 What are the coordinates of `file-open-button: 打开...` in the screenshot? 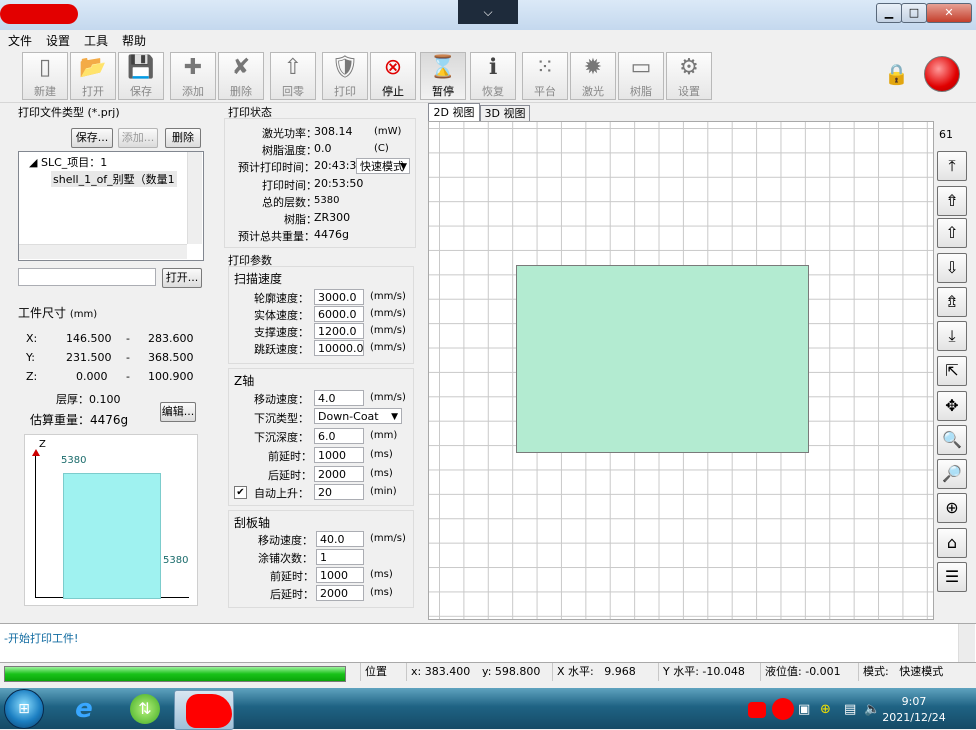 It's located at (182, 278).